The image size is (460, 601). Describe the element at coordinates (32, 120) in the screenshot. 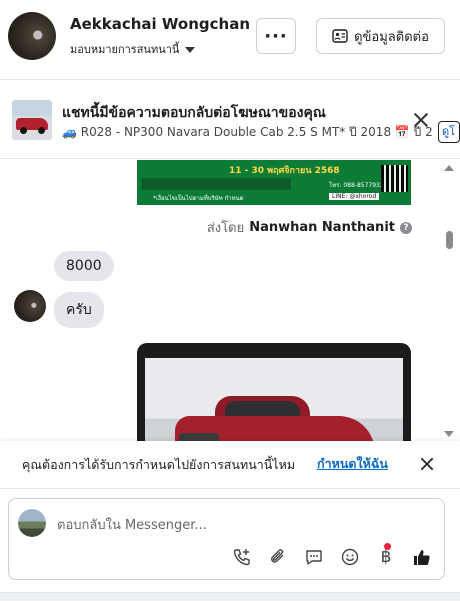

I see `ad-thumbnail` at that location.